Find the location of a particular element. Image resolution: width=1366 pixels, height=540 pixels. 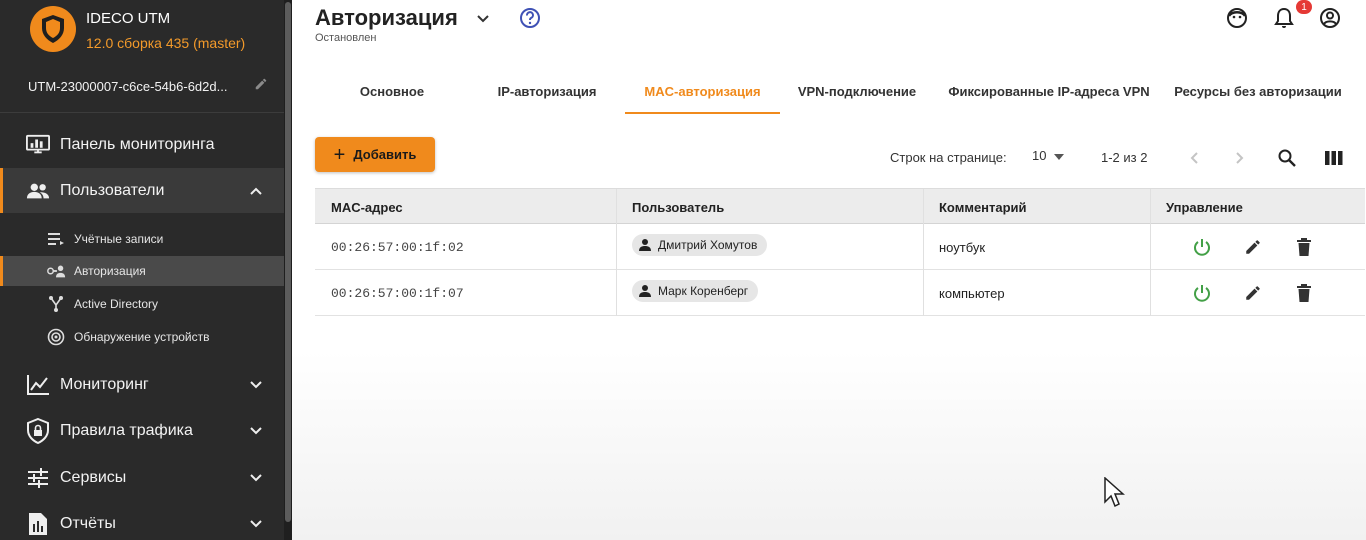

bell-icon is located at coordinates (1284, 18).